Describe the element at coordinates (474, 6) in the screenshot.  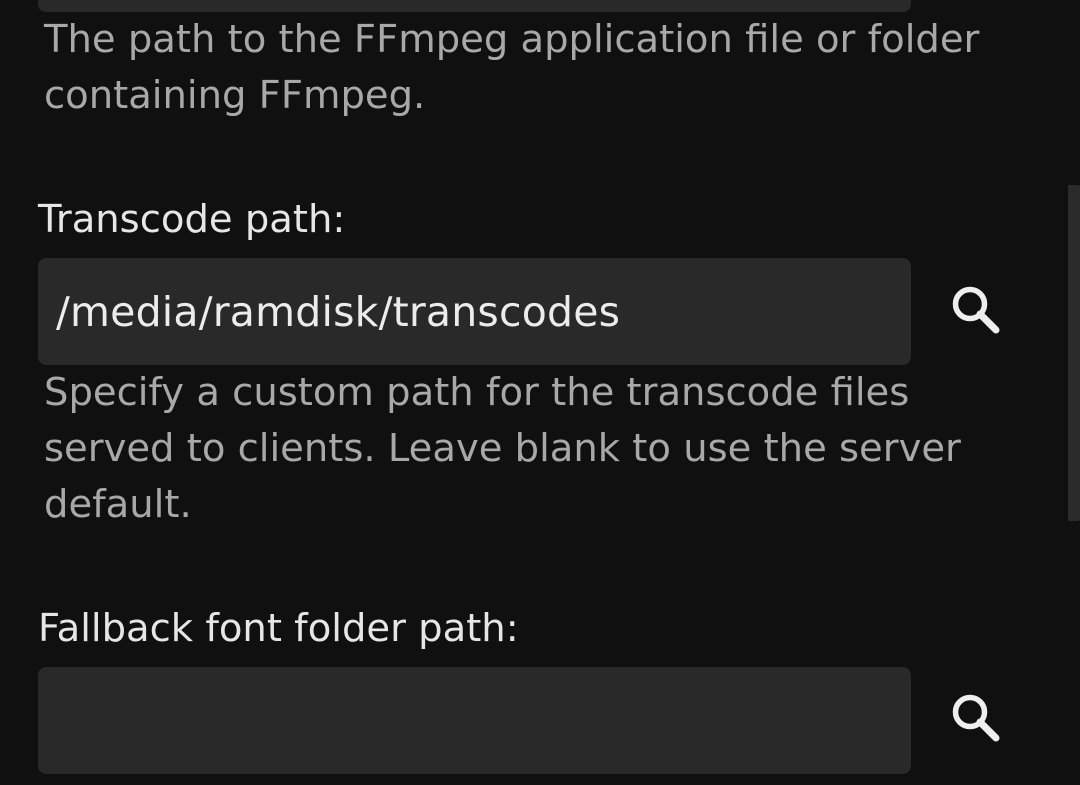
I see `ffmpeg-path-input` at that location.